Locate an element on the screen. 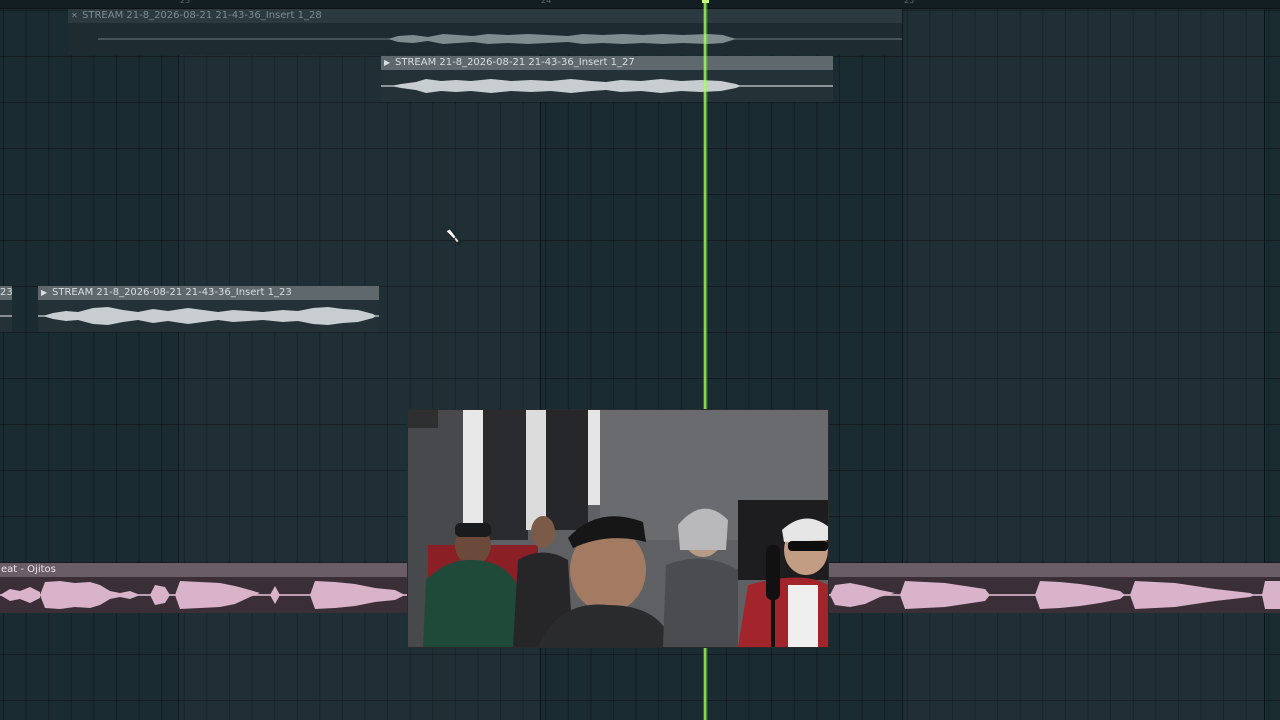  audio-clip-fragment: 23 is located at coordinates (6, 309).